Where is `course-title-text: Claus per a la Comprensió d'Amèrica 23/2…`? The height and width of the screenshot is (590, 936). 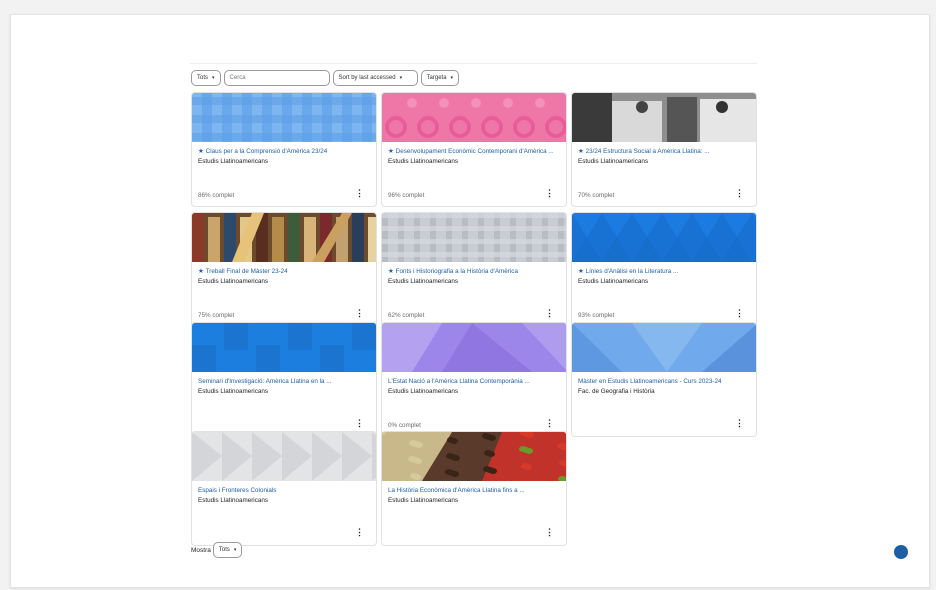
course-title-text: Claus per a la Comprensió d'Amèrica 23/2… is located at coordinates (266, 151).